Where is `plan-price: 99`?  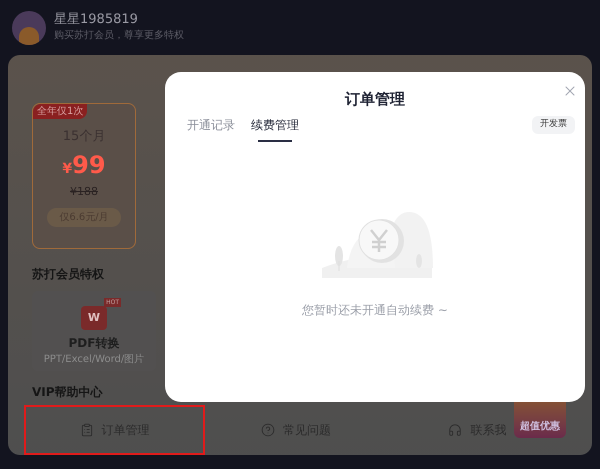 plan-price: 99 is located at coordinates (89, 164).